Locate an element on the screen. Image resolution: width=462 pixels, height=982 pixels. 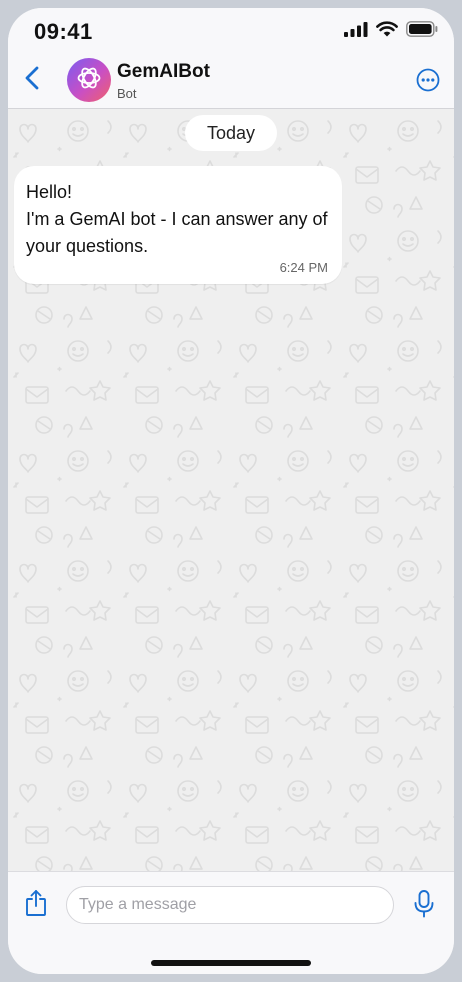
microphone-icon is located at coordinates (424, 906).